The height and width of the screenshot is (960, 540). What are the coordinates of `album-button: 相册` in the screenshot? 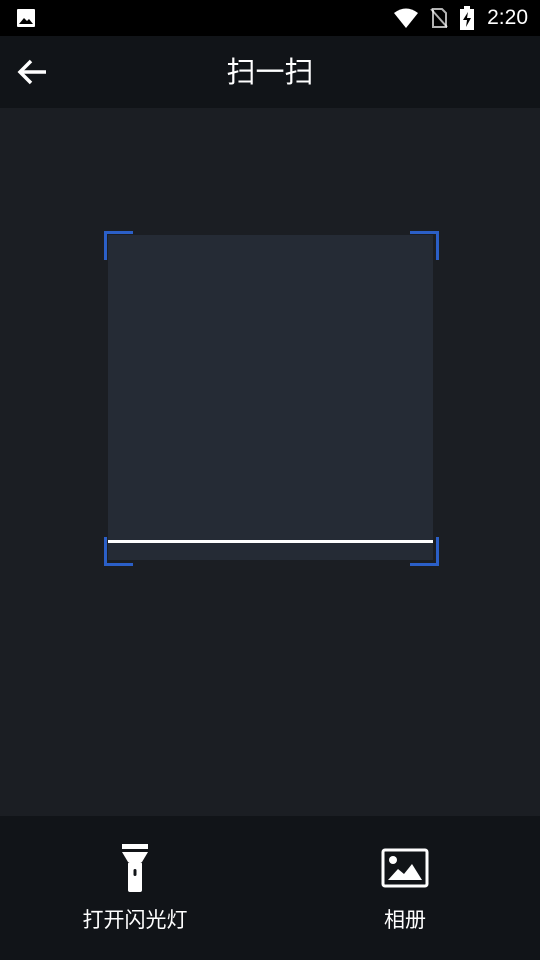 It's located at (405, 888).